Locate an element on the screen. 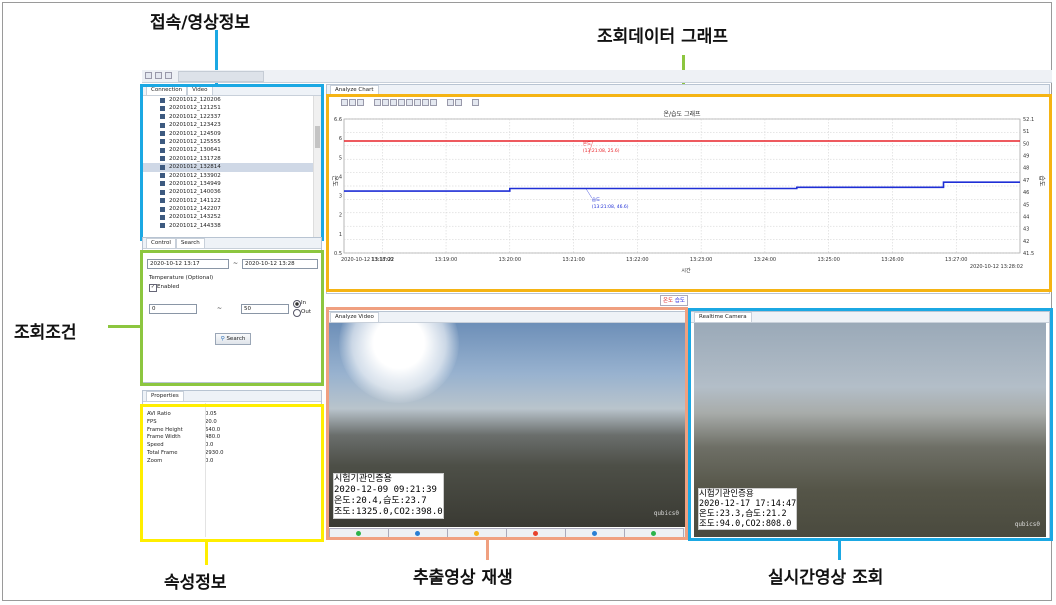 The image size is (1056, 605). y2-tick-label: 44 is located at coordinates (1026, 217).